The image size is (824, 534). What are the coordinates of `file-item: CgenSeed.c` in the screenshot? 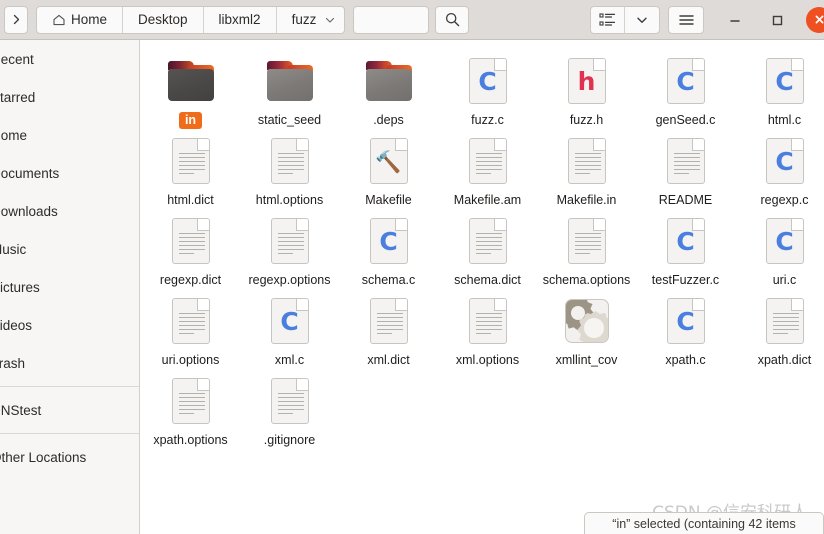 It's located at (685, 89).